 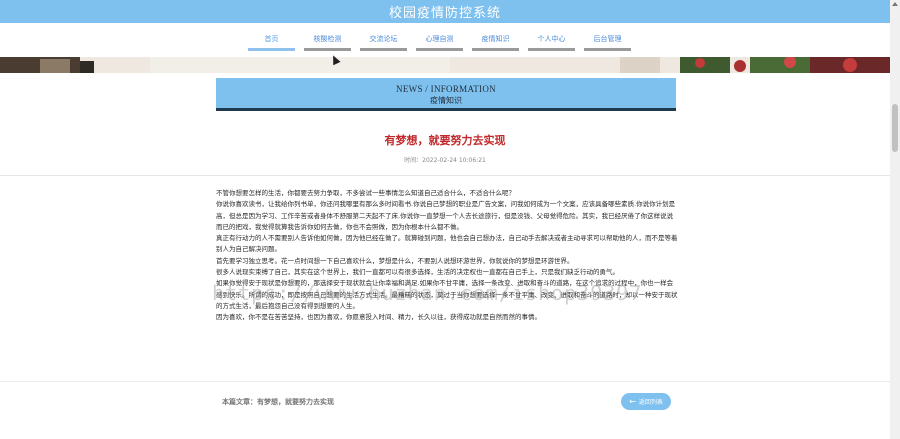 I want to click on this-article-label: 本篇文章：有梦想，就要努力去实现, so click(x=278, y=402).